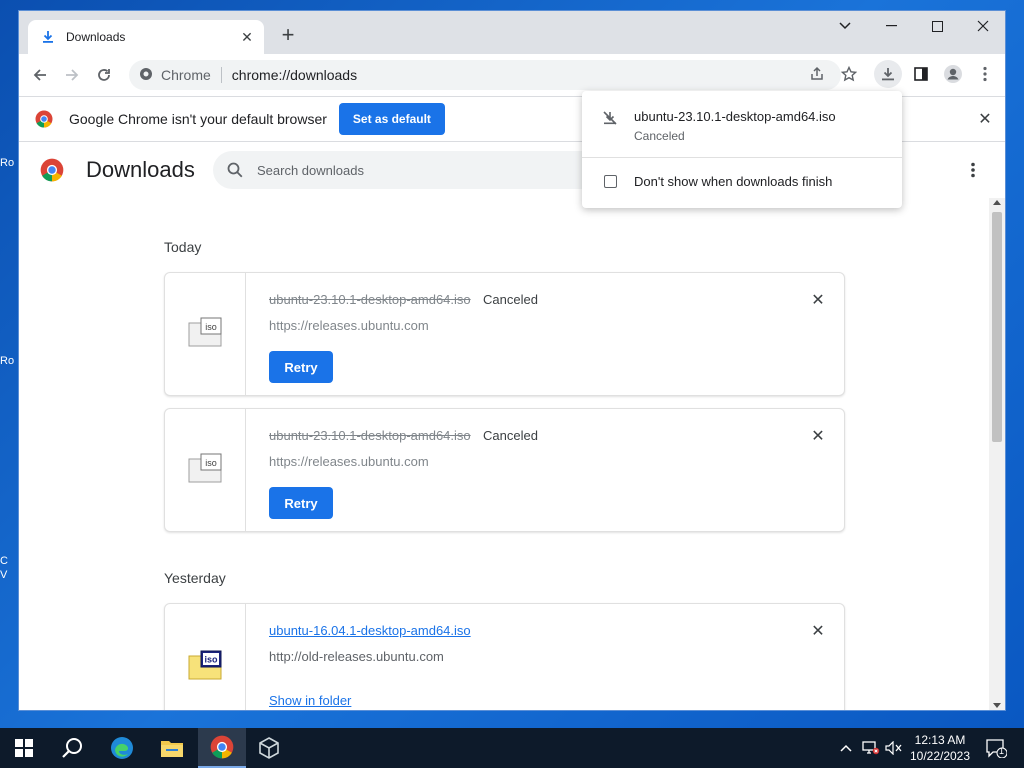  Describe the element at coordinates (96, 37) in the screenshot. I see `tab-title: Downloads` at that location.